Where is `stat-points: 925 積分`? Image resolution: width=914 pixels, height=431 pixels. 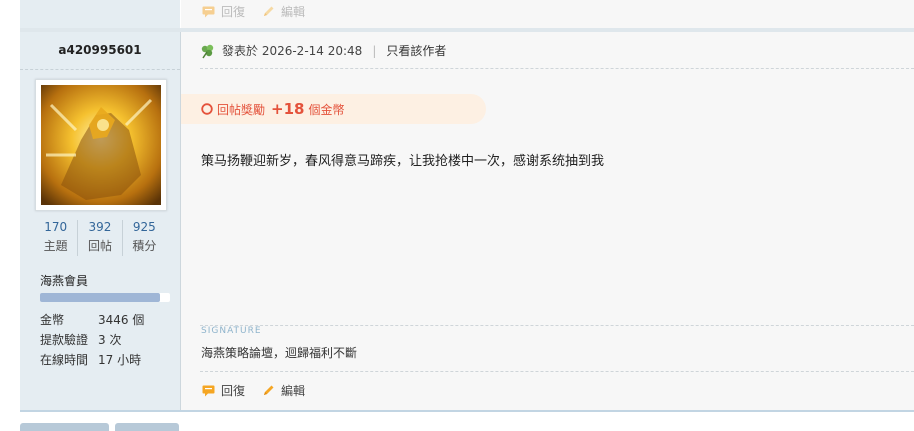 stat-points: 925 積分 is located at coordinates (144, 238).